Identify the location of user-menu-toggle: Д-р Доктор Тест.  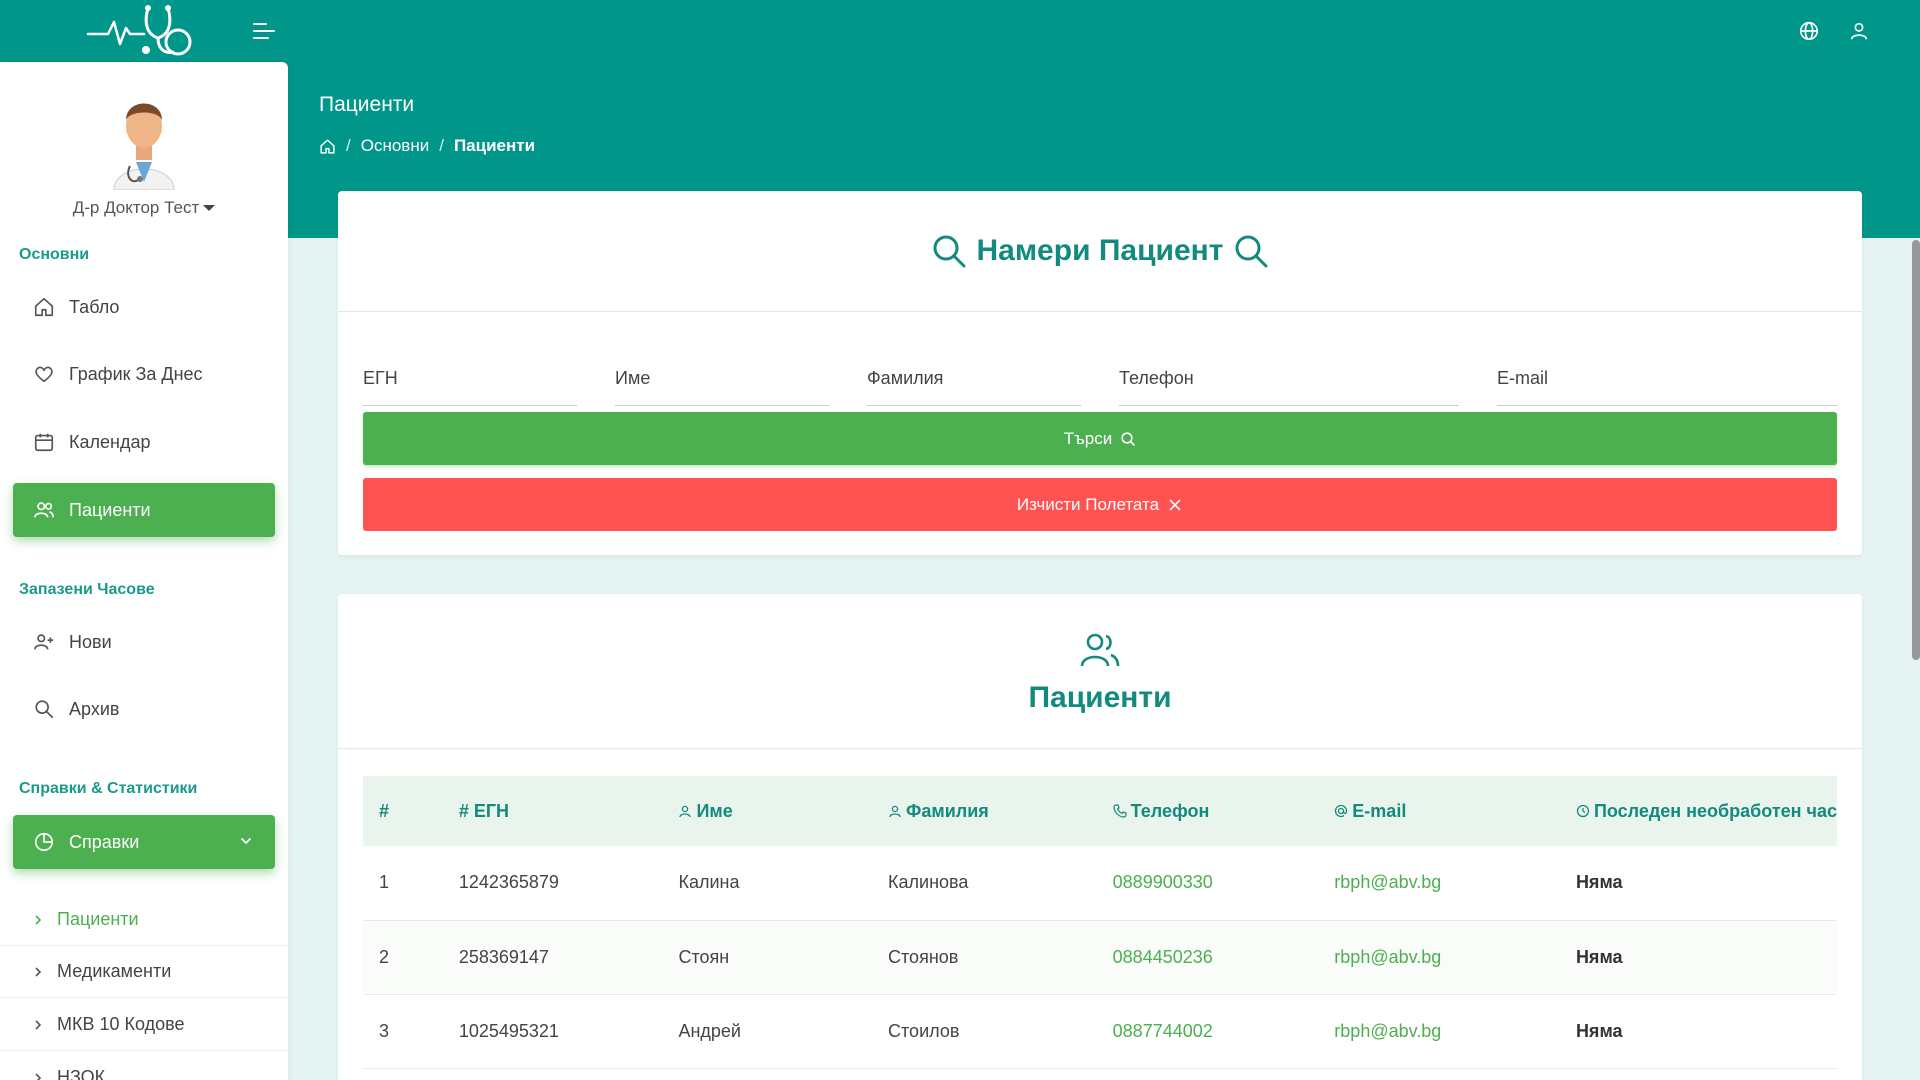
(144, 208).